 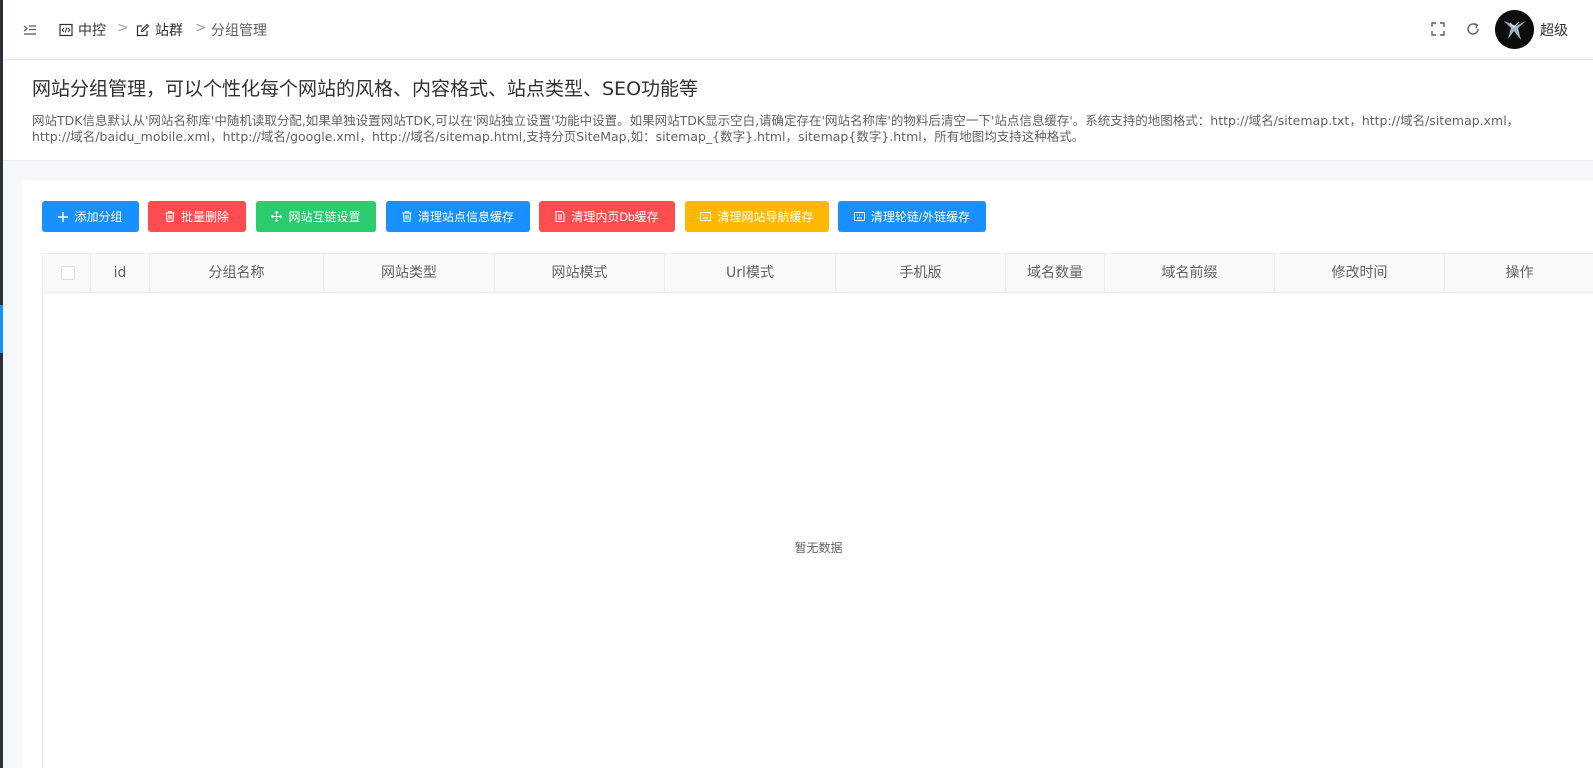 I want to click on clear-site-cache-button: 清理站点信息缓存, so click(x=458, y=216).